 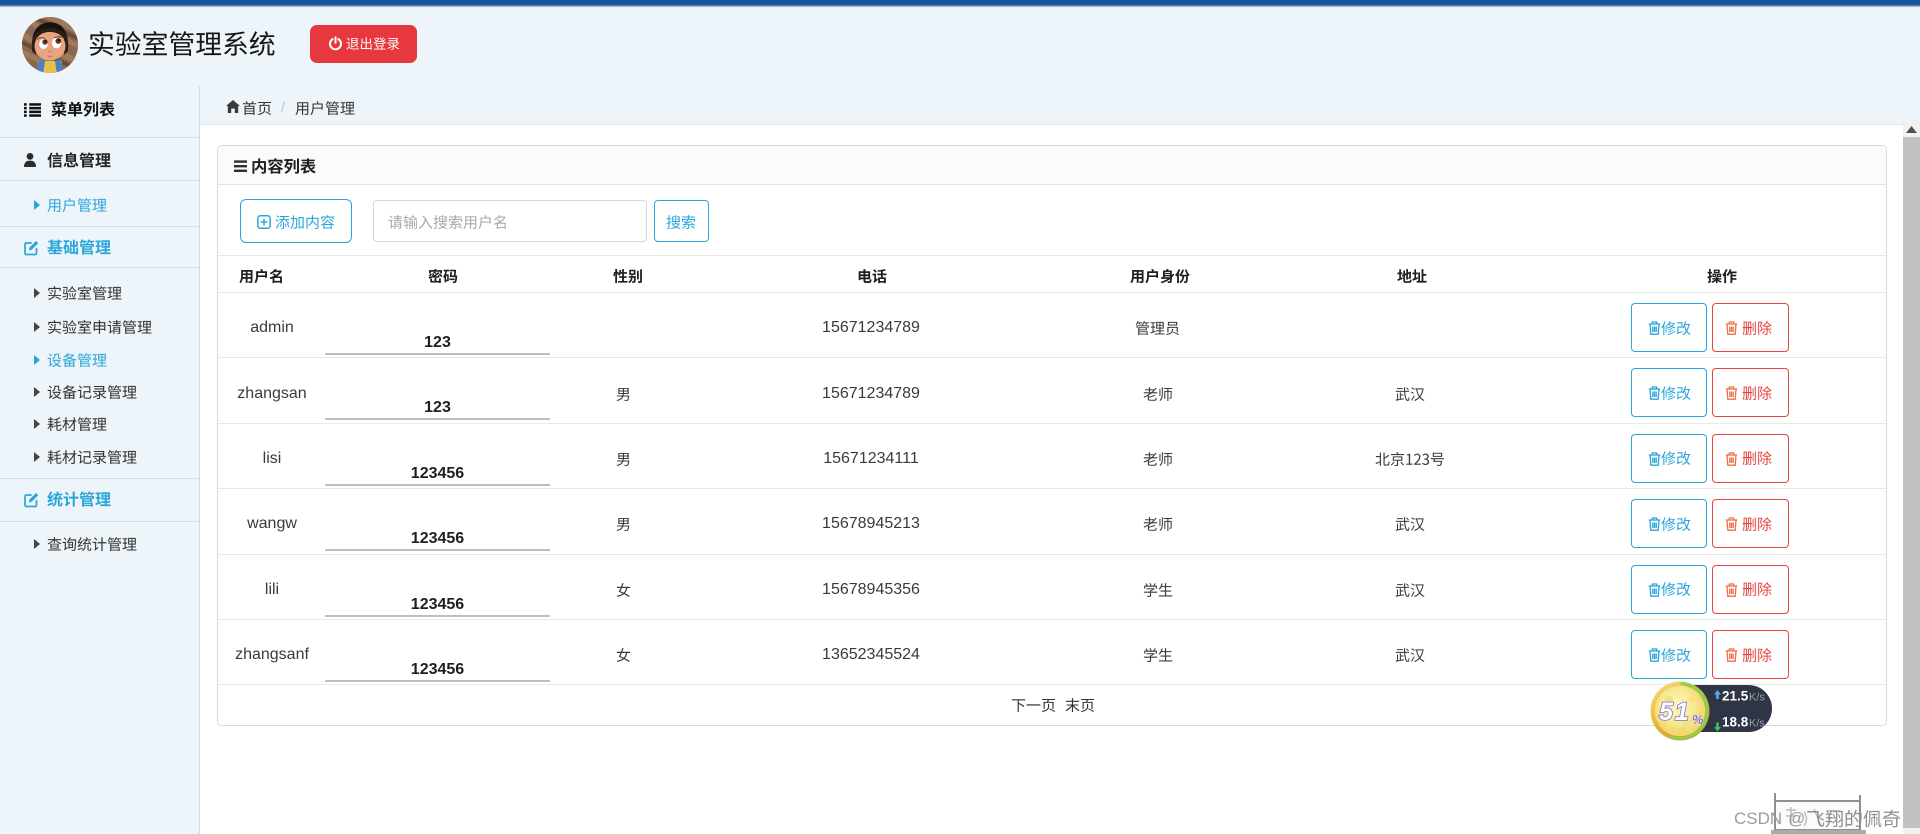 I want to click on svg-text: 18.8, so click(x=1735, y=722).